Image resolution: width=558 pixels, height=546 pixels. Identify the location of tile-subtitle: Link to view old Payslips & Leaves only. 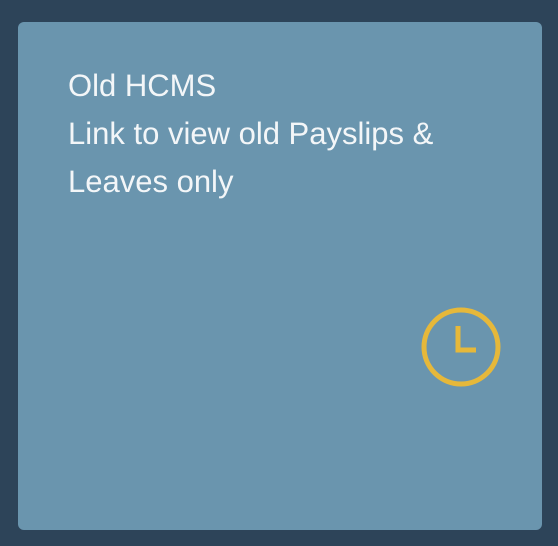
(251, 158).